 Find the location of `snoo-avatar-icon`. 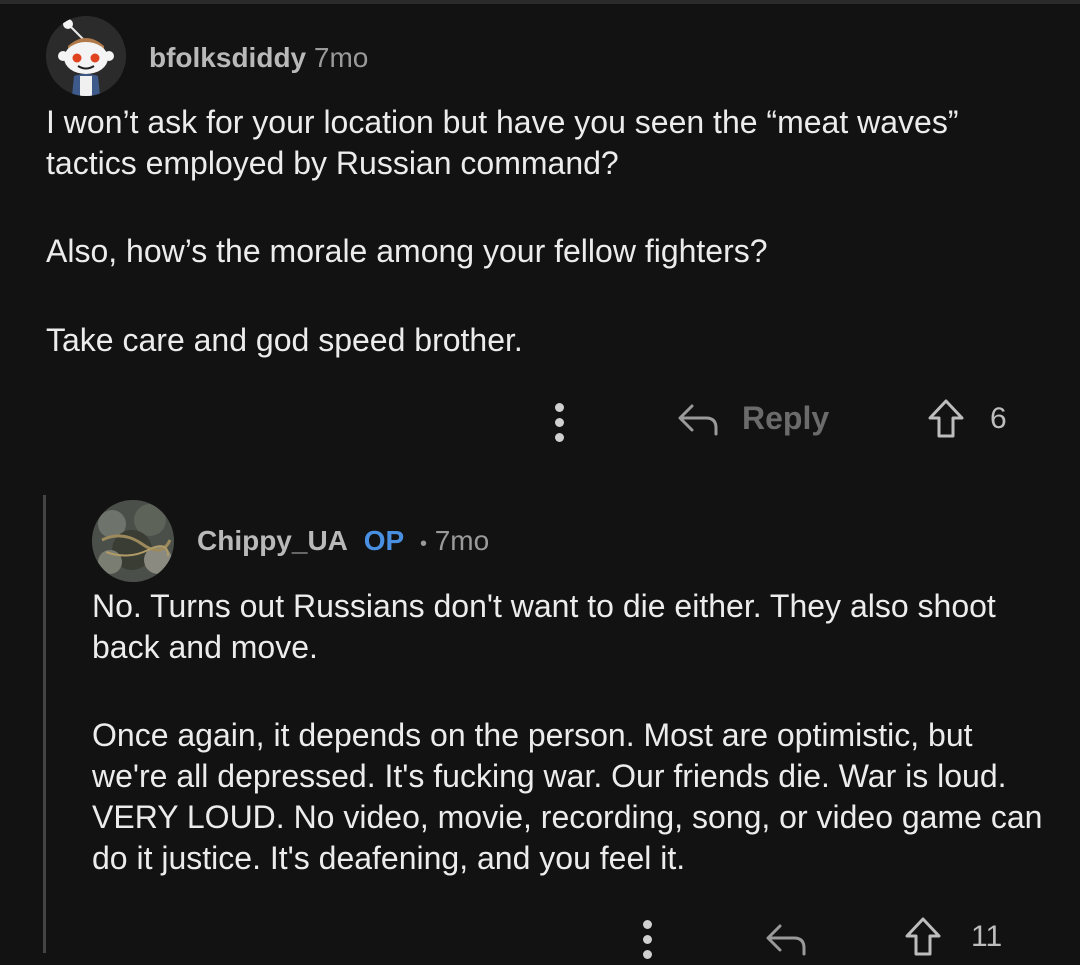

snoo-avatar-icon is located at coordinates (86, 56).